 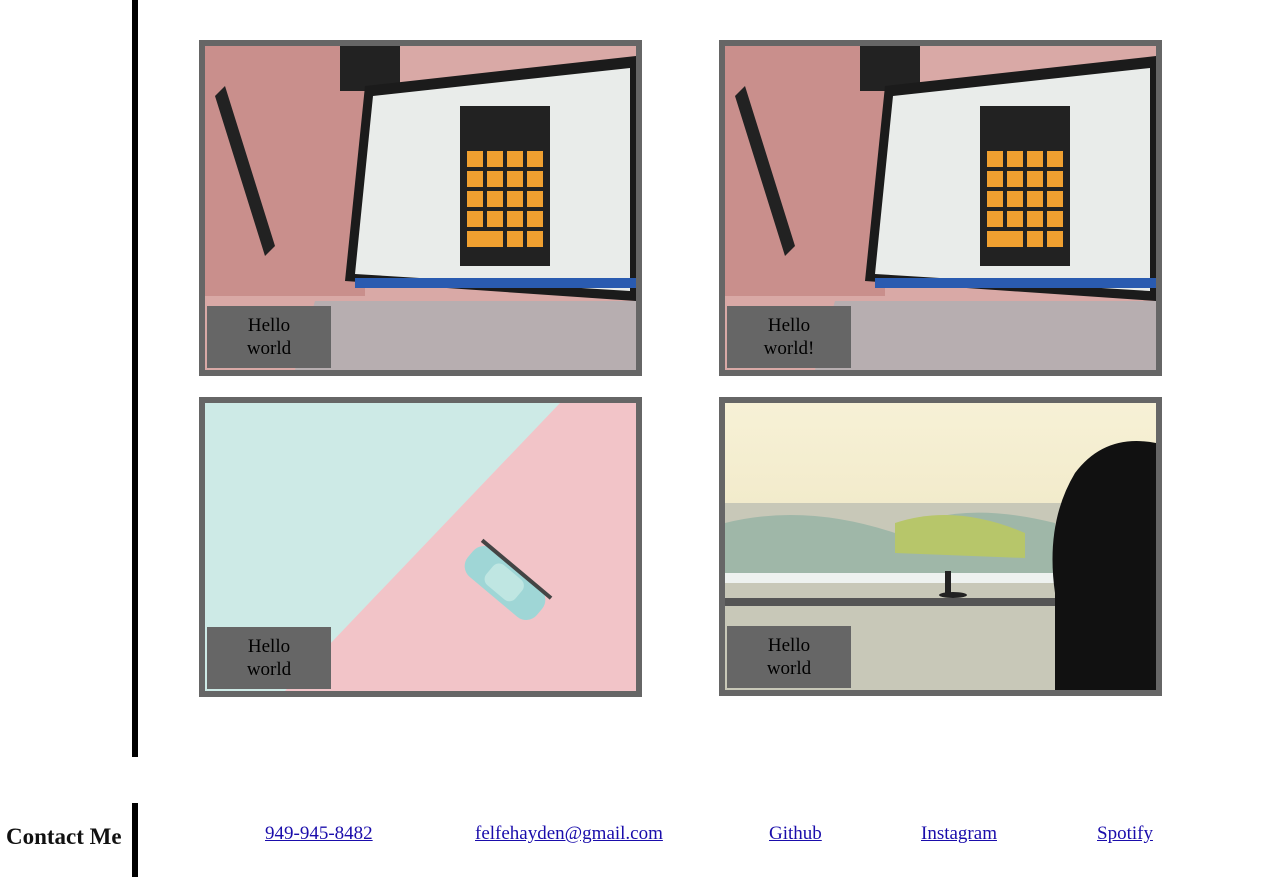 I want to click on phone-link: 949-945-8482, so click(x=319, y=834).